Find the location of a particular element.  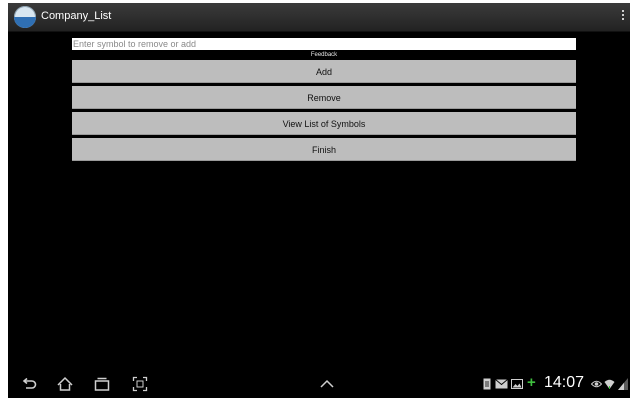

overflow-menu-icon is located at coordinates (623, 17).